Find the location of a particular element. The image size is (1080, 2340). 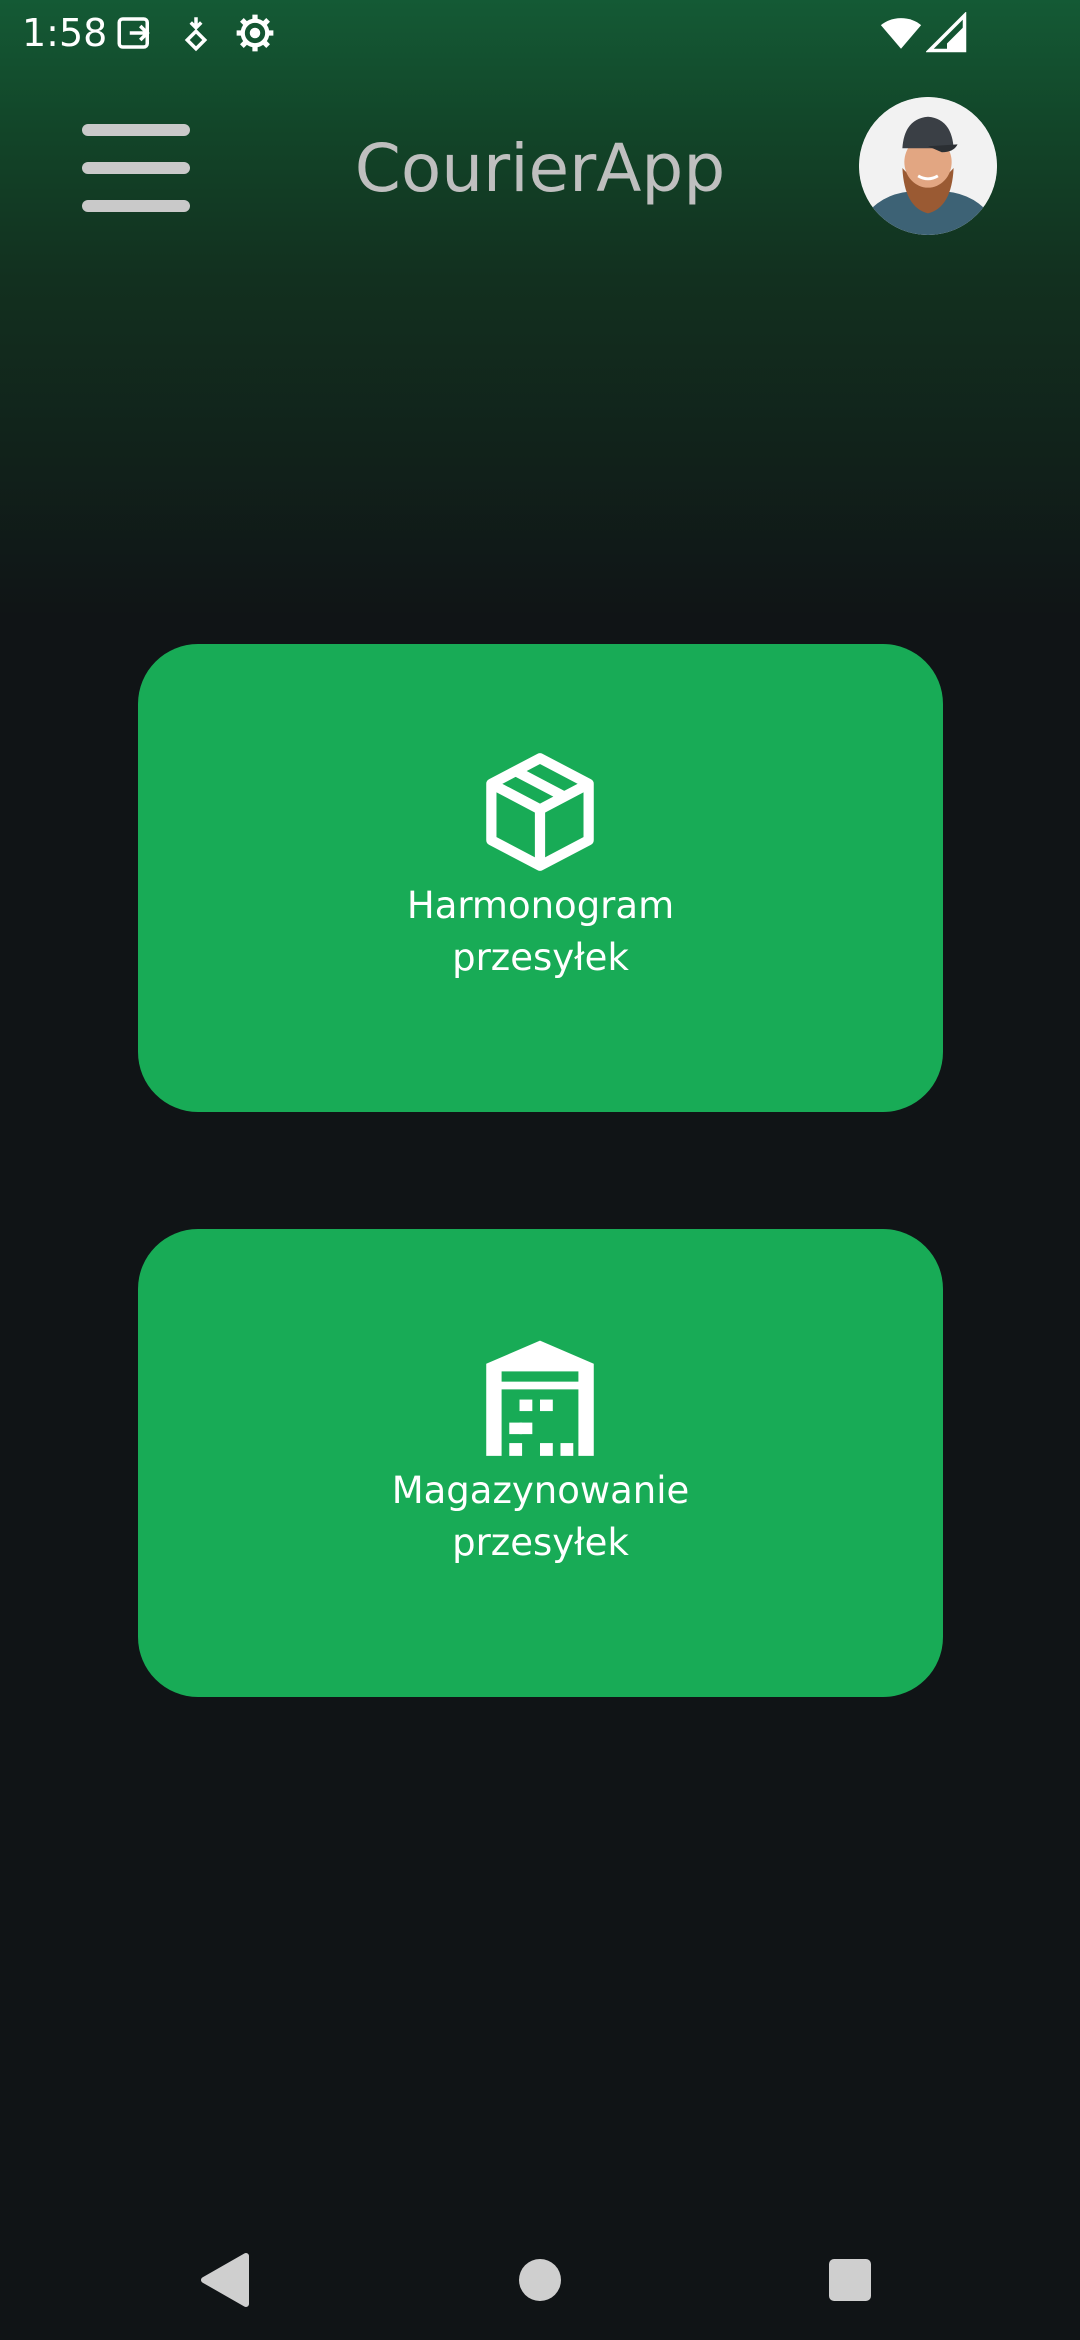

card-label-line1: Magazynowanie is located at coordinates (540, 1490).